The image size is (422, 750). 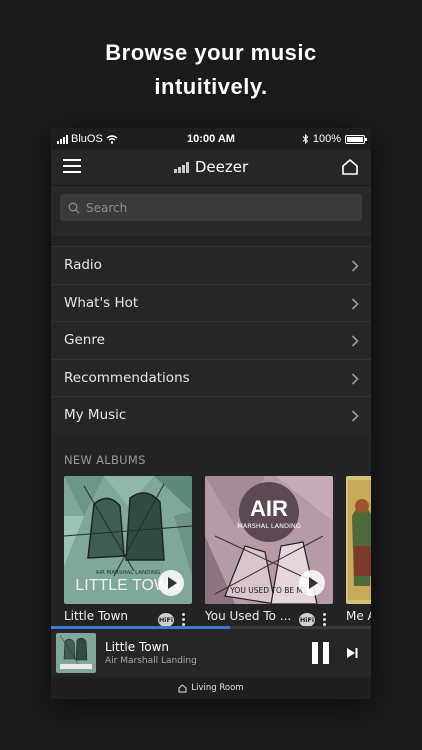 I want to click on section-title-new-albums: NEW ALBUMS, so click(x=105, y=460).